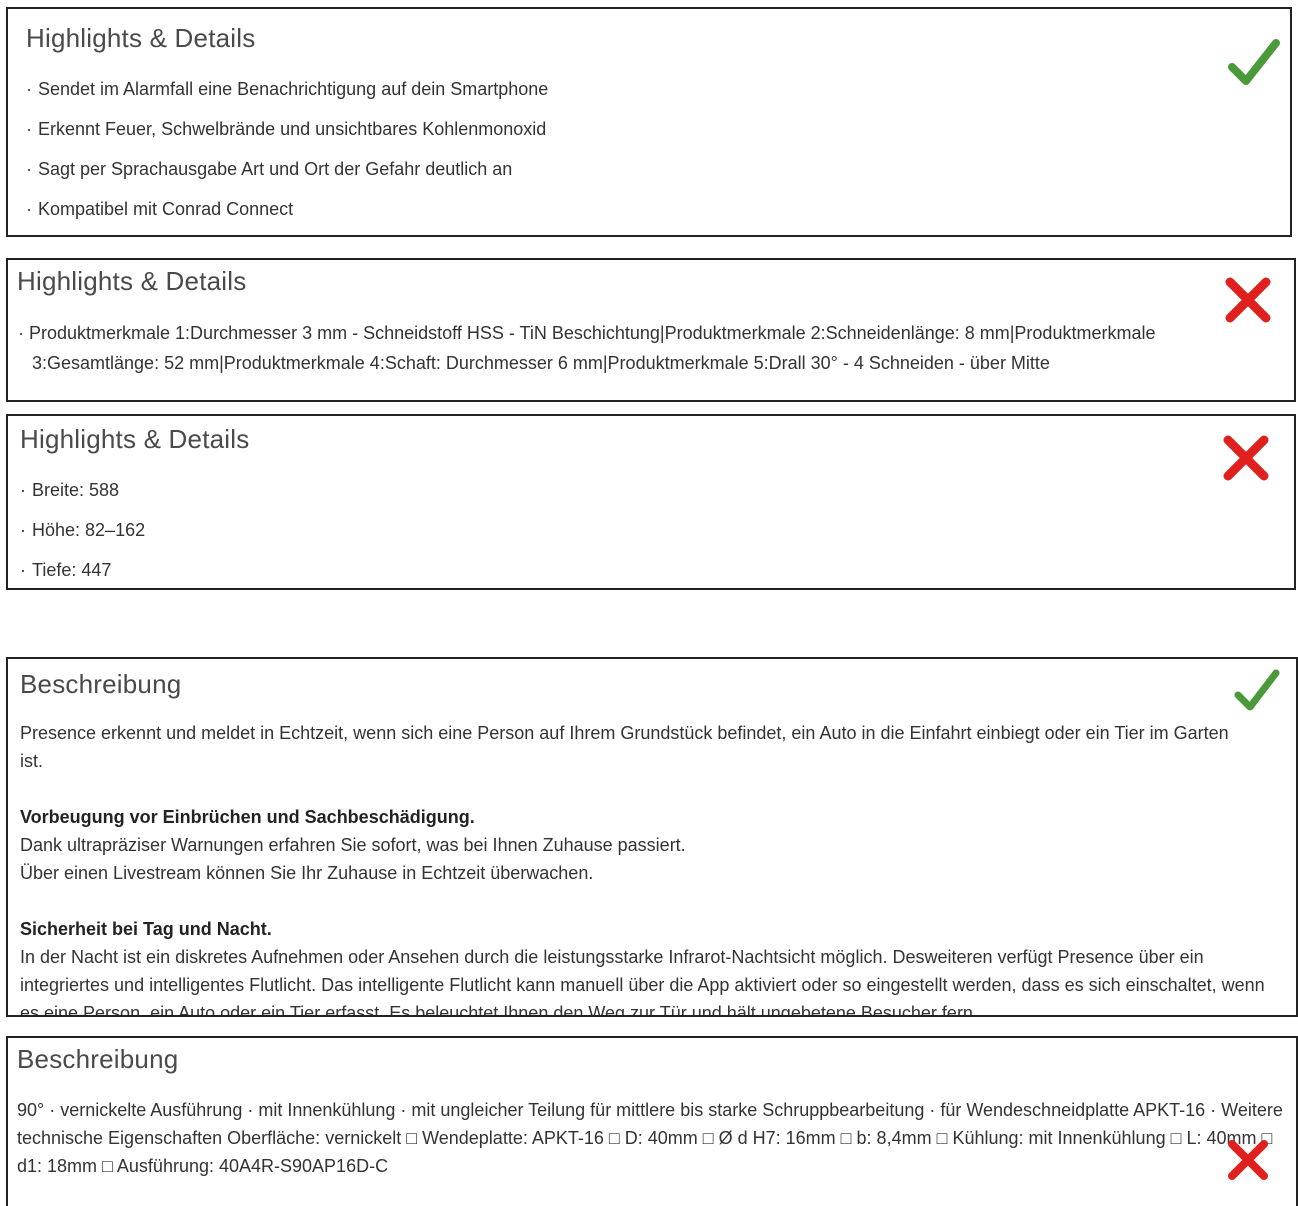 This screenshot has height=1206, width=1298. I want to click on highlights-list: · Breite: 588 · Höhe: 82–162 · Tiefe: 447, so click(320, 538).